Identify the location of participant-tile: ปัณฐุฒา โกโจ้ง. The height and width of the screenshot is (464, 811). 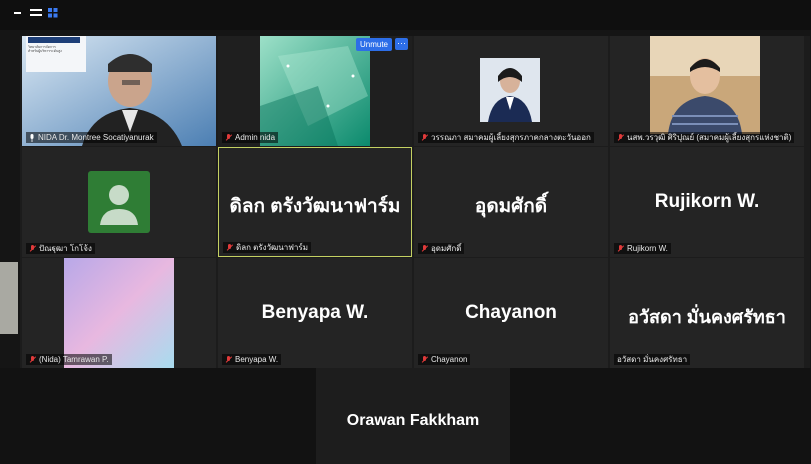
(119, 202).